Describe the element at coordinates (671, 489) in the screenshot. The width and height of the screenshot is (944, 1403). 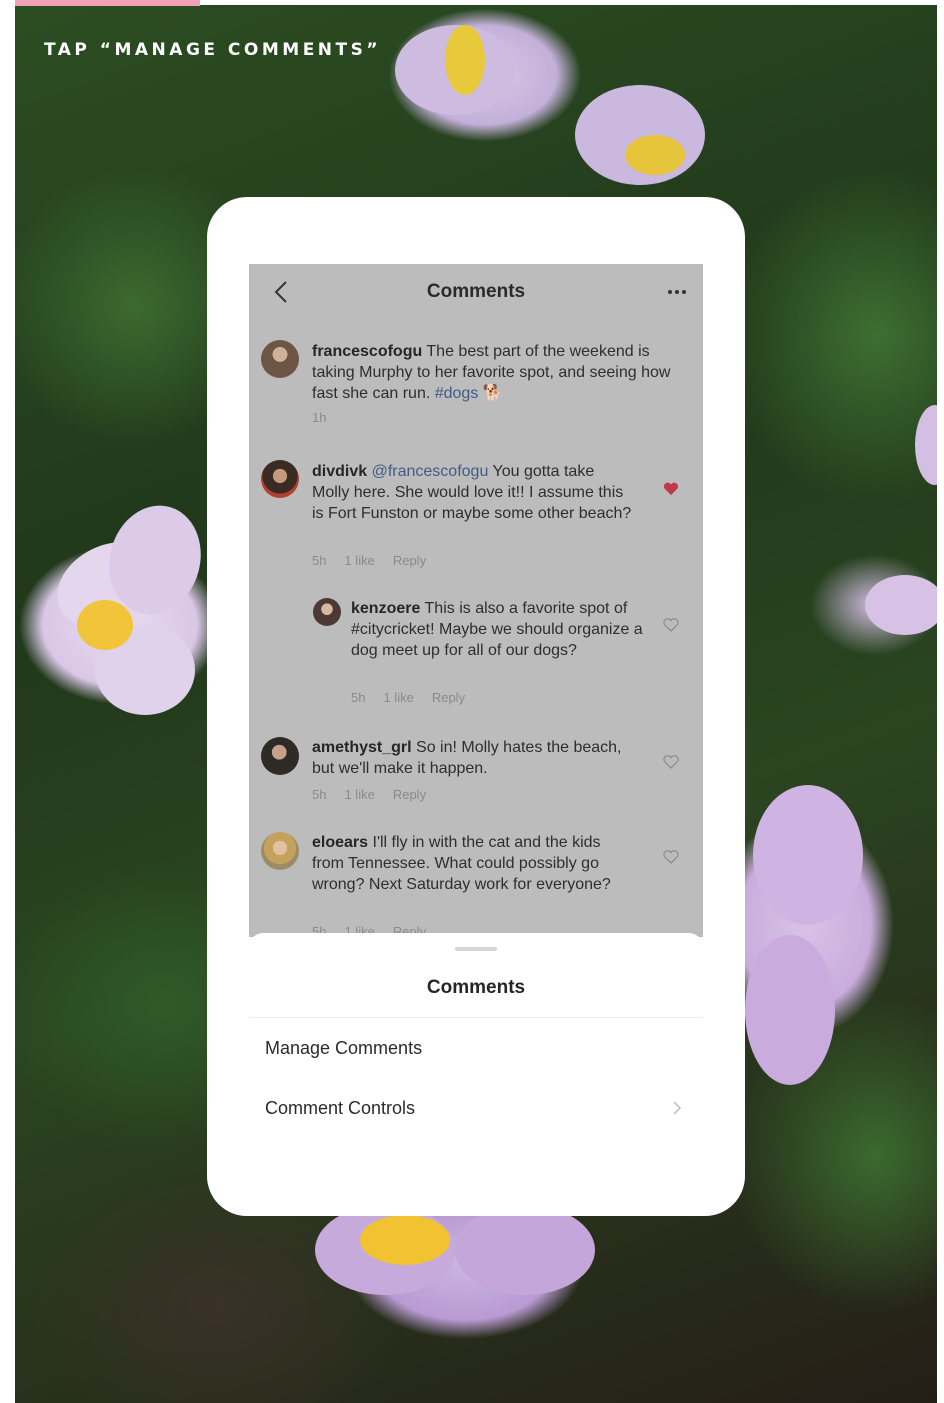
I see `heart-icon-liked` at that location.